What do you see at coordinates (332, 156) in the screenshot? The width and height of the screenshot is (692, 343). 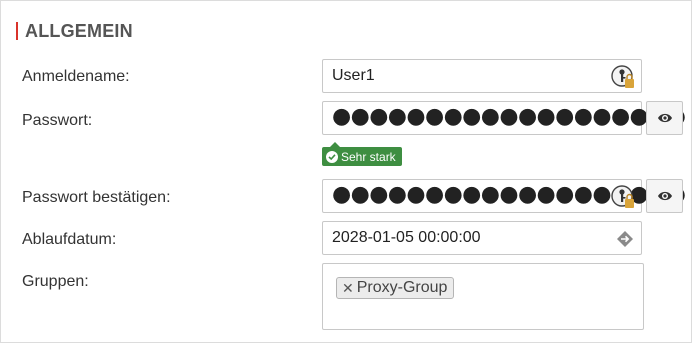 I see `check-icon` at bounding box center [332, 156].